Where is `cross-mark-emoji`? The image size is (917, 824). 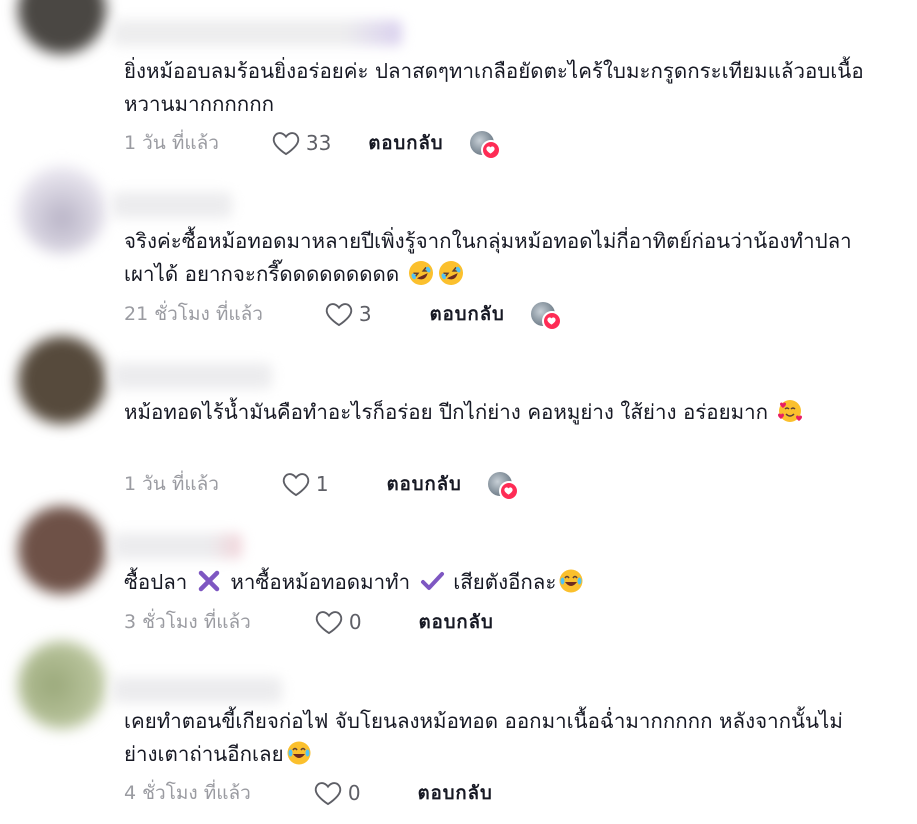 cross-mark-emoji is located at coordinates (209, 581).